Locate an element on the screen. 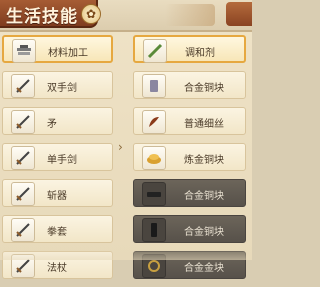 The width and height of the screenshot is (320, 287). recipe-item-thread: 普通细丝 is located at coordinates (189, 121).